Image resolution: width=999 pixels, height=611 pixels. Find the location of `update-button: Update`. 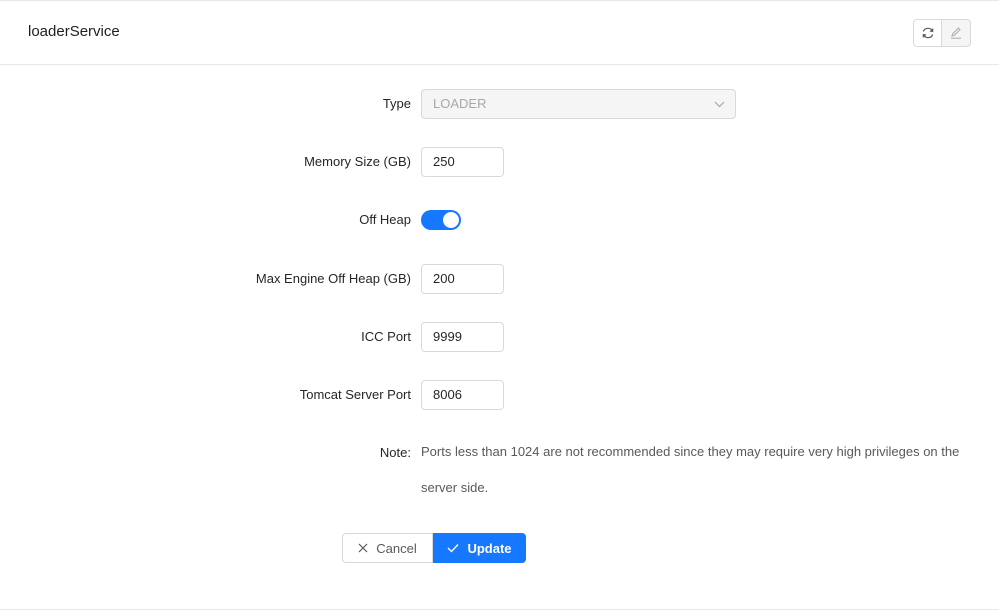

update-button: Update is located at coordinates (479, 548).